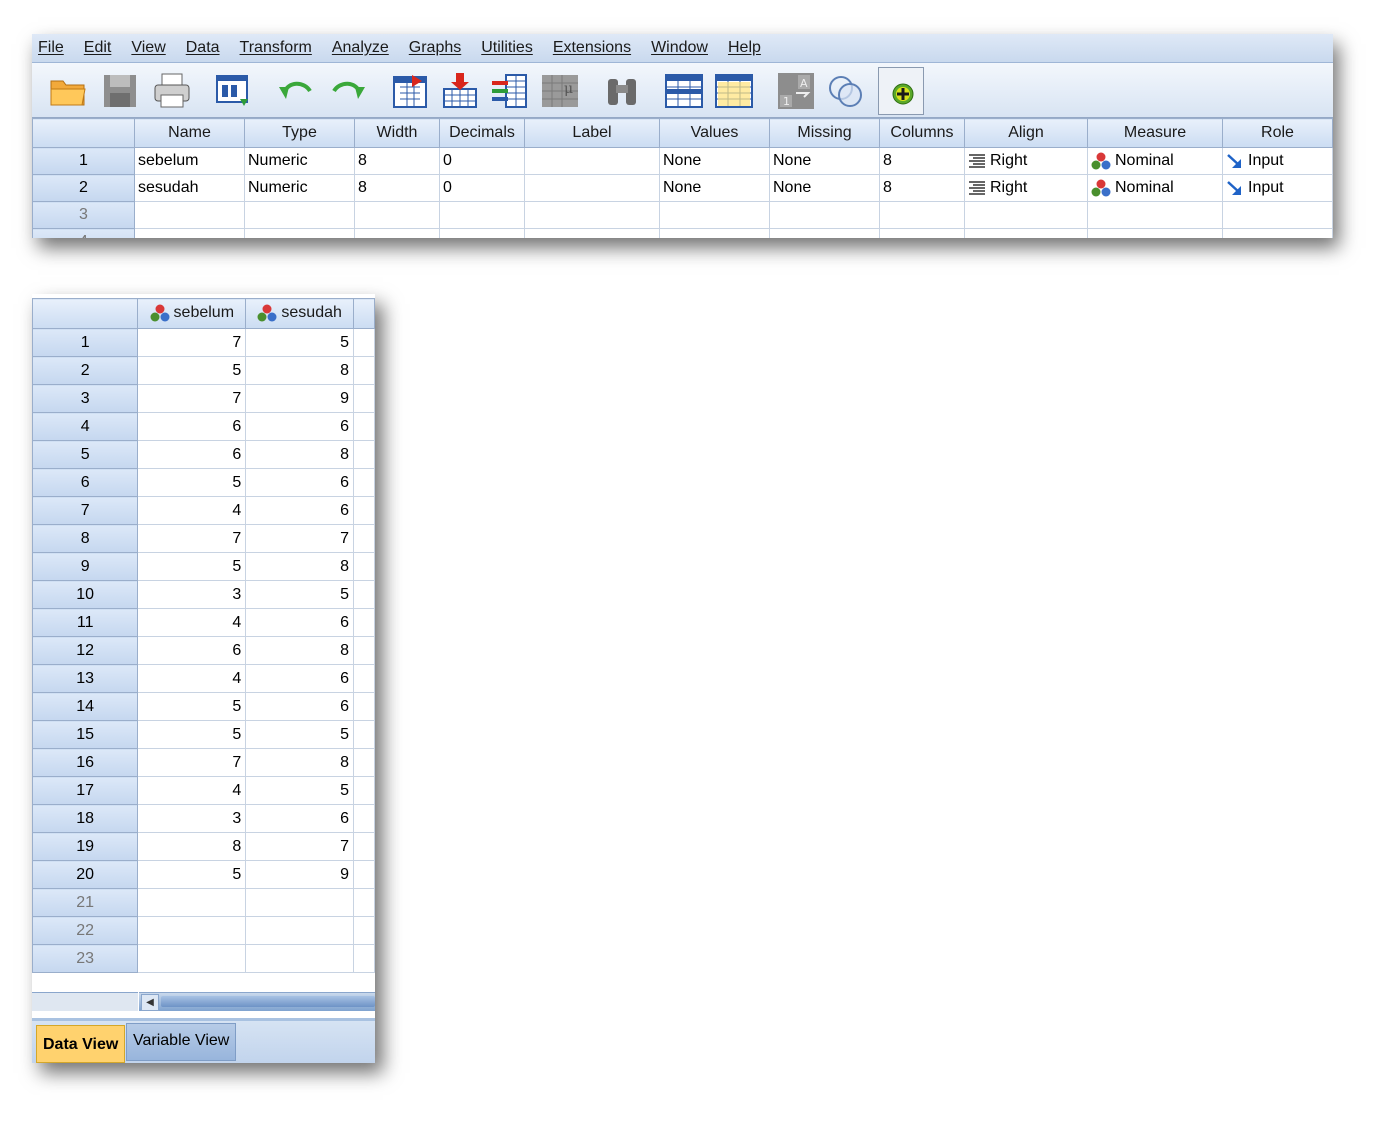 This screenshot has width=1398, height=1128. I want to click on column-header-measure: Measure, so click(1155, 133).